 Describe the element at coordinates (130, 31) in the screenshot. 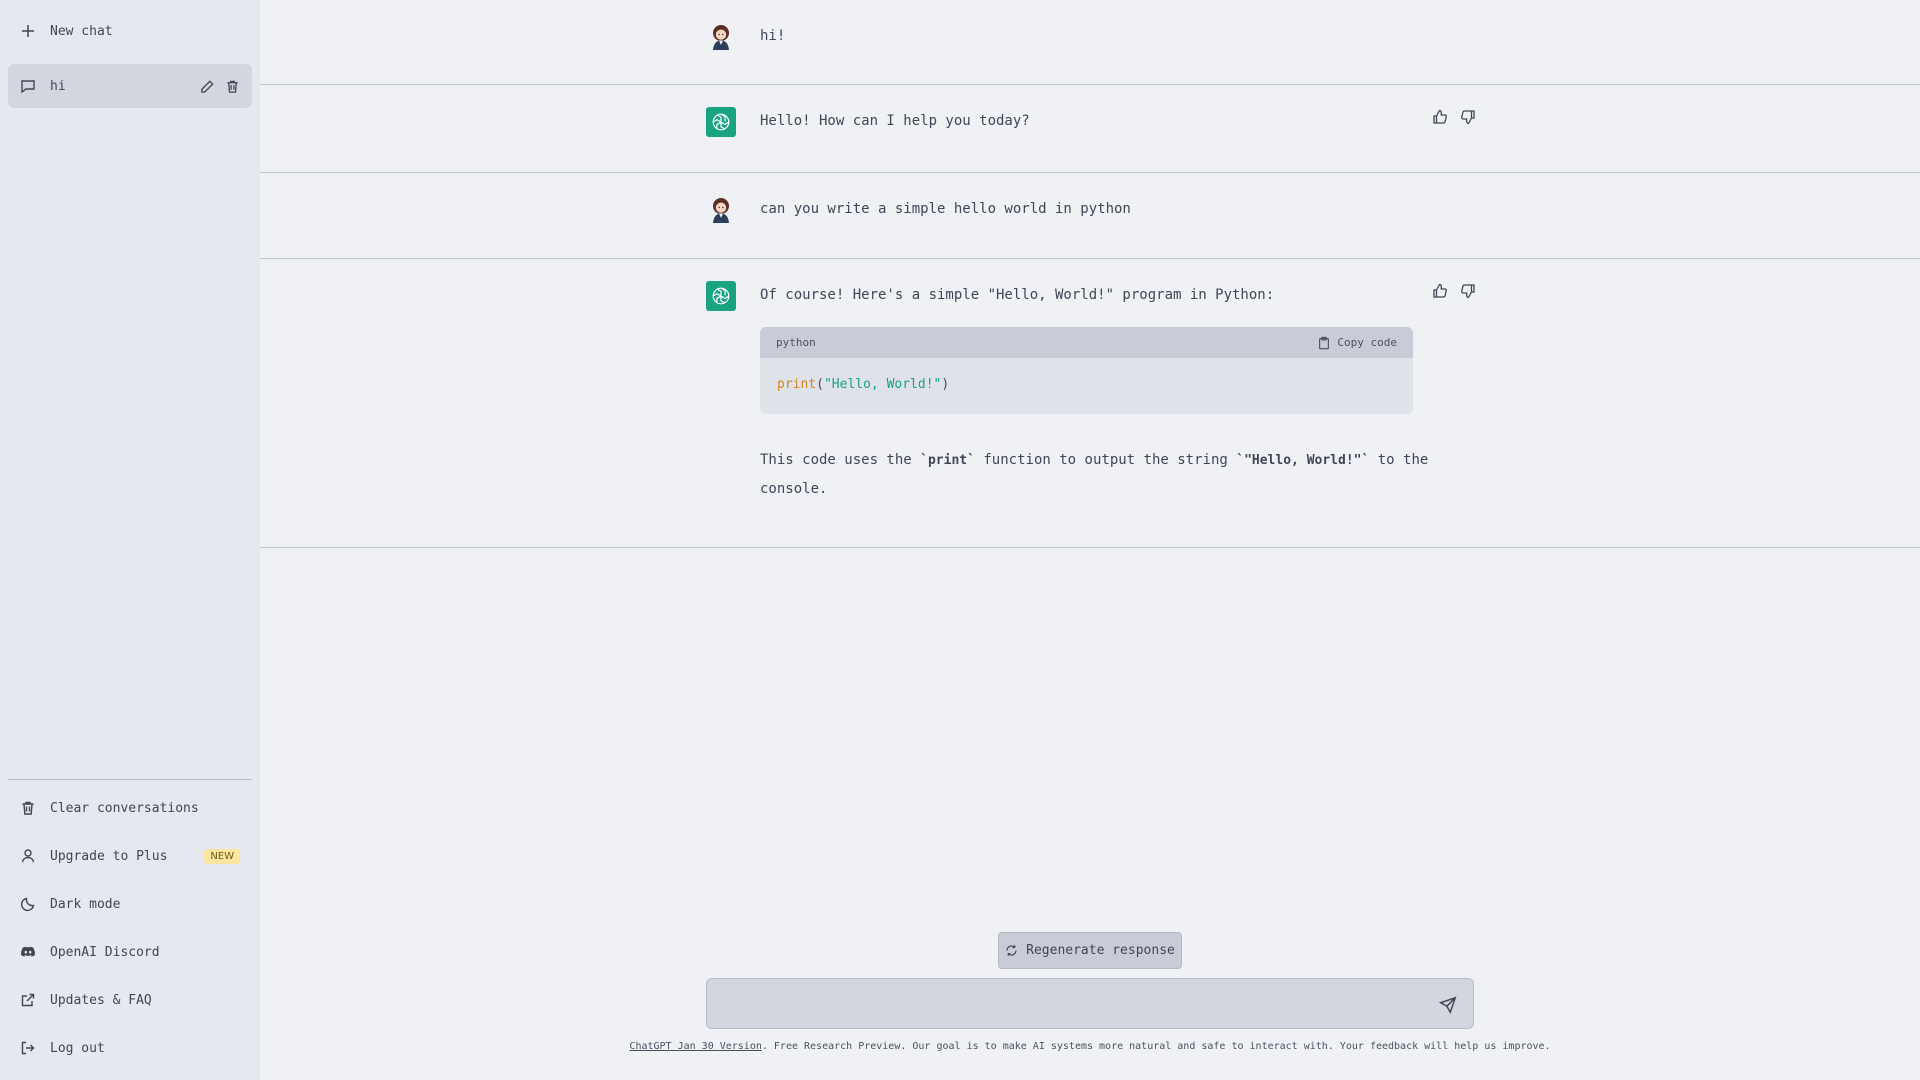

I see `new-chat-button: New chat` at that location.